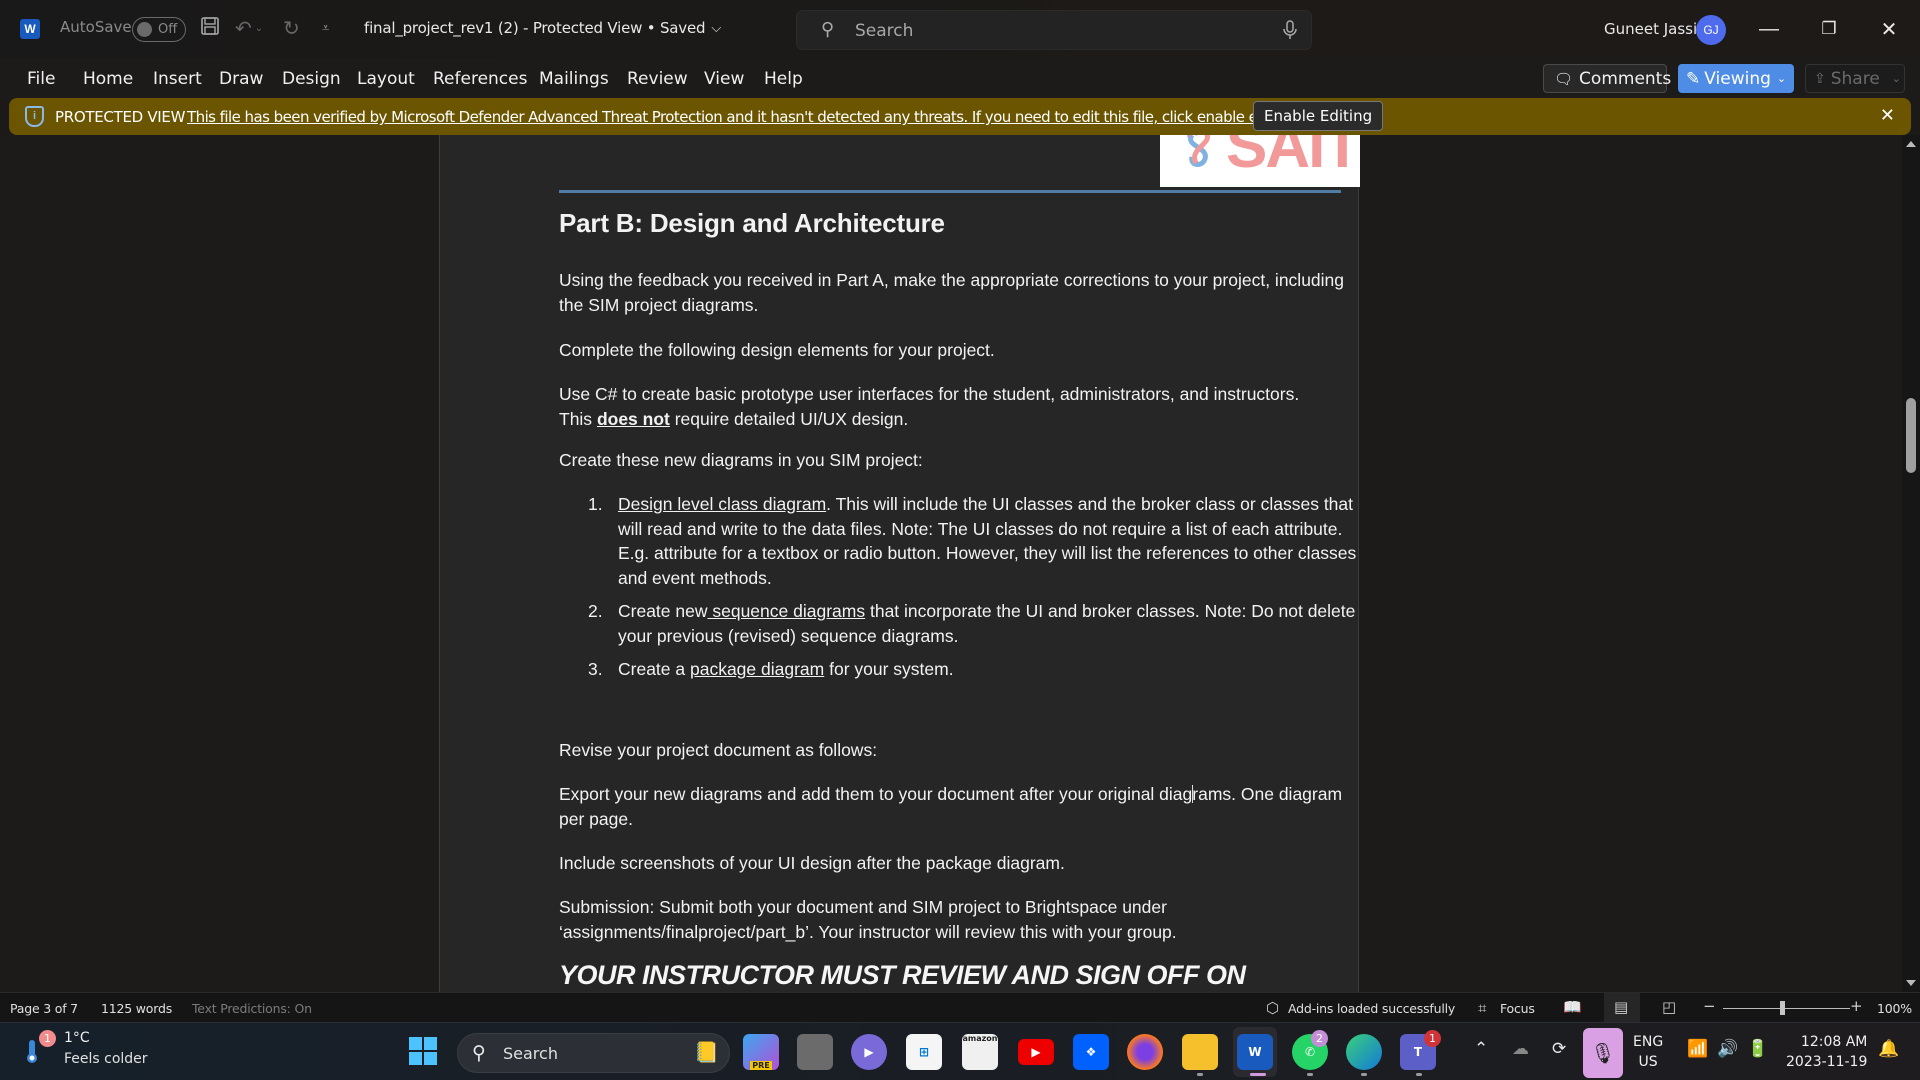 The width and height of the screenshot is (1920, 1080). What do you see at coordinates (869, 1052) in the screenshot?
I see `clipchamp-icon: ▶` at bounding box center [869, 1052].